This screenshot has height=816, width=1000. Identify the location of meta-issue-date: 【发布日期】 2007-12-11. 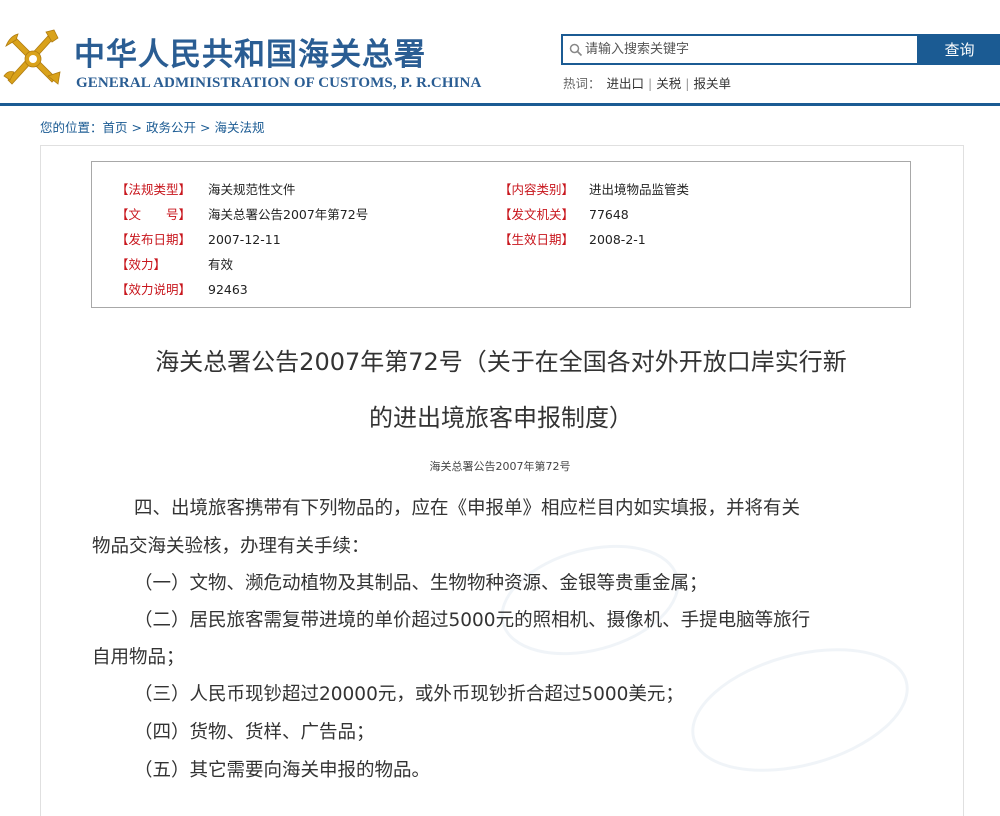
(198, 238).